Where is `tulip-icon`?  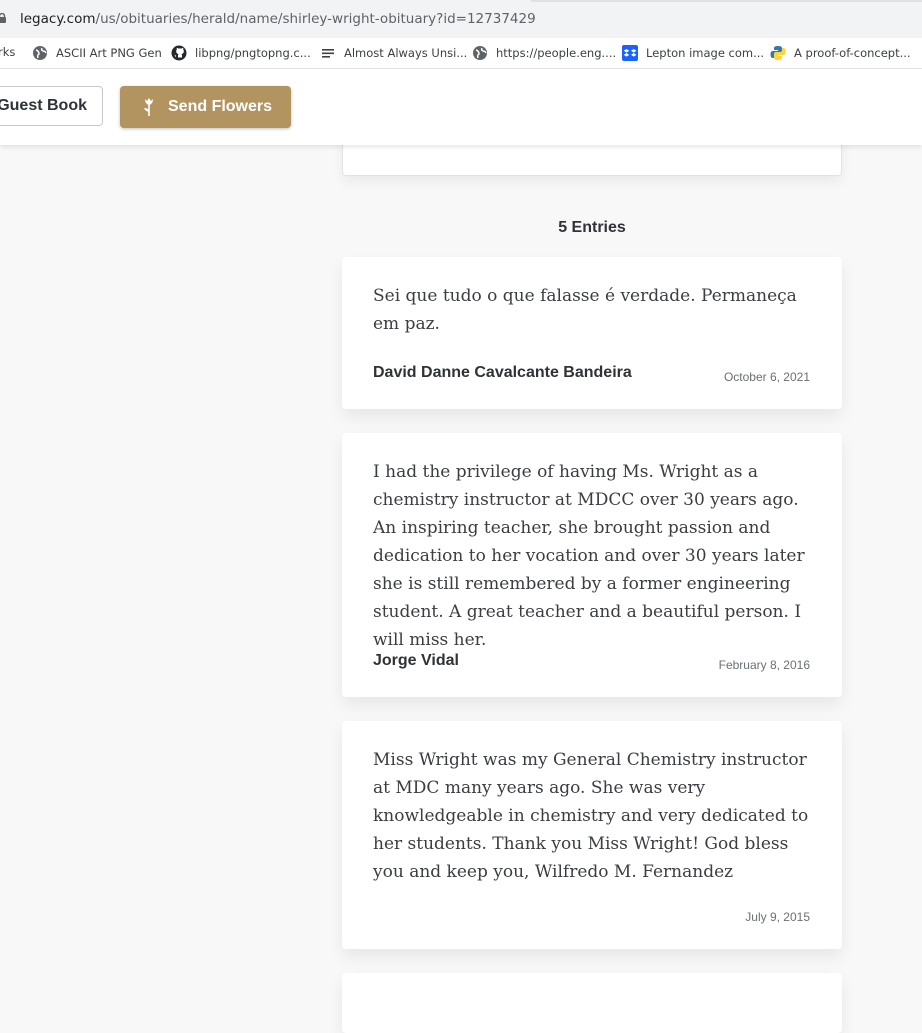
tulip-icon is located at coordinates (148, 107).